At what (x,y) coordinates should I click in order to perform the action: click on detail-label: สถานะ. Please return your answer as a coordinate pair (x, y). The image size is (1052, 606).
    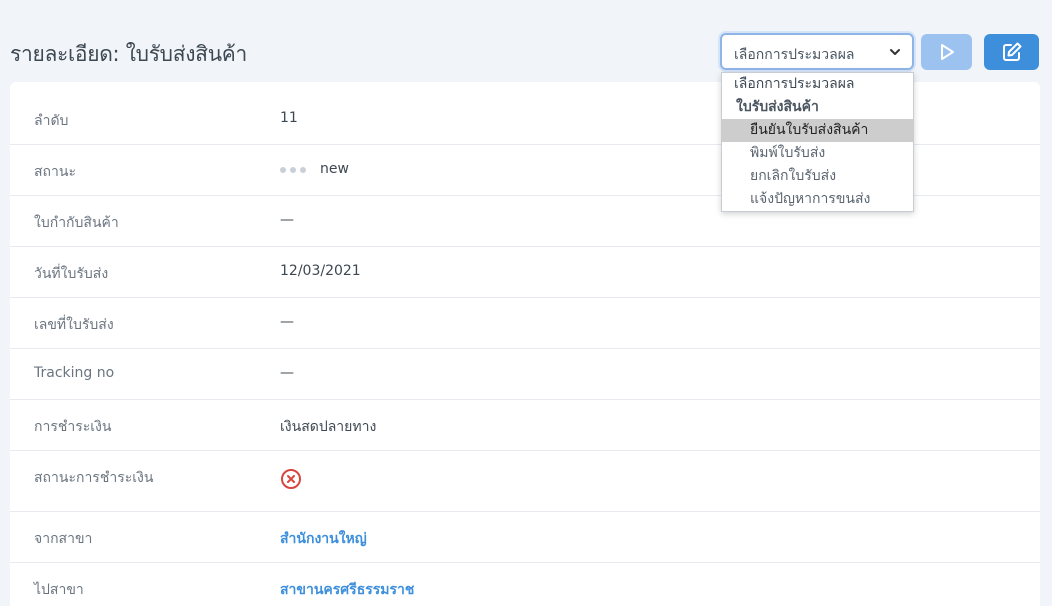
    Looking at the image, I should click on (55, 172).